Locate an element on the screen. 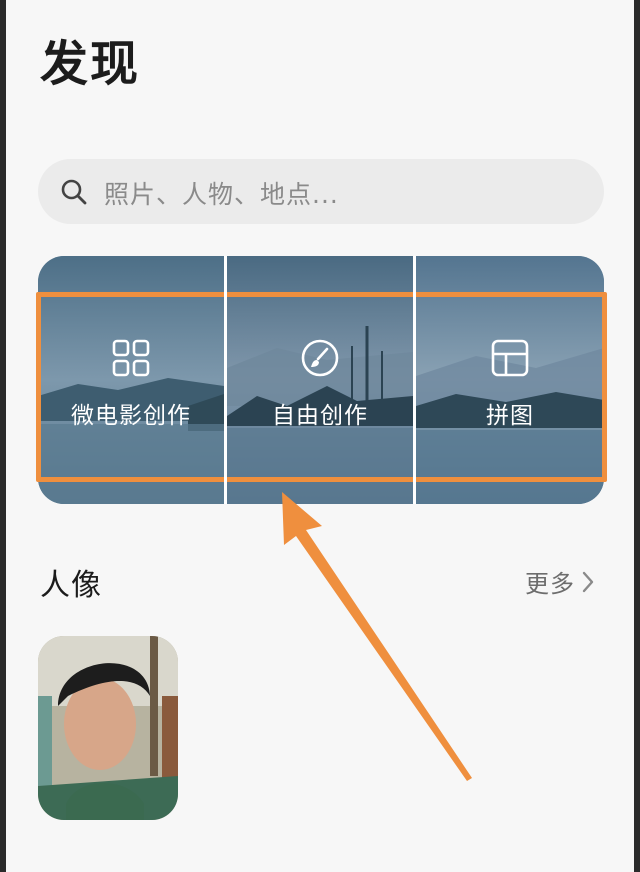  brush-icon is located at coordinates (320, 358).